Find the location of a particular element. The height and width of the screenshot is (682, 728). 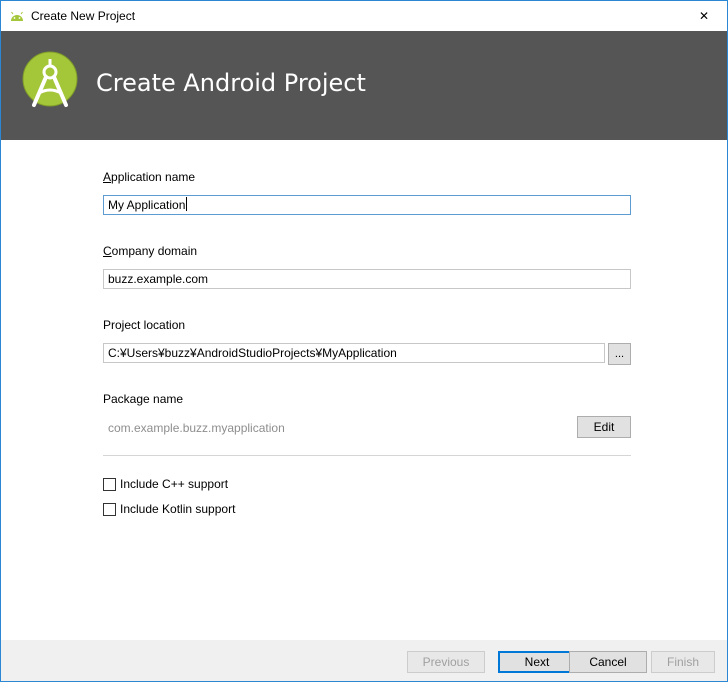

include-cpp-option: Include C++ support is located at coordinates (165, 484).